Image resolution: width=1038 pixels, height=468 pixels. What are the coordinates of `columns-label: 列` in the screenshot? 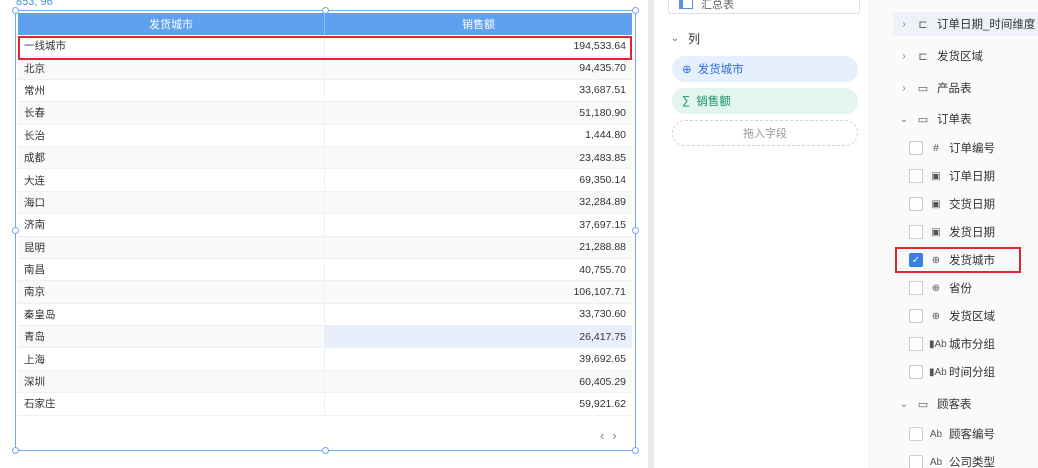 It's located at (694, 39).